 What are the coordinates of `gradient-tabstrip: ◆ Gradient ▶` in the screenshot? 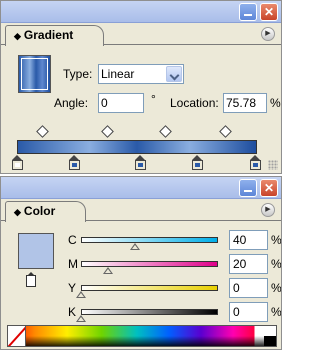 It's located at (141, 34).